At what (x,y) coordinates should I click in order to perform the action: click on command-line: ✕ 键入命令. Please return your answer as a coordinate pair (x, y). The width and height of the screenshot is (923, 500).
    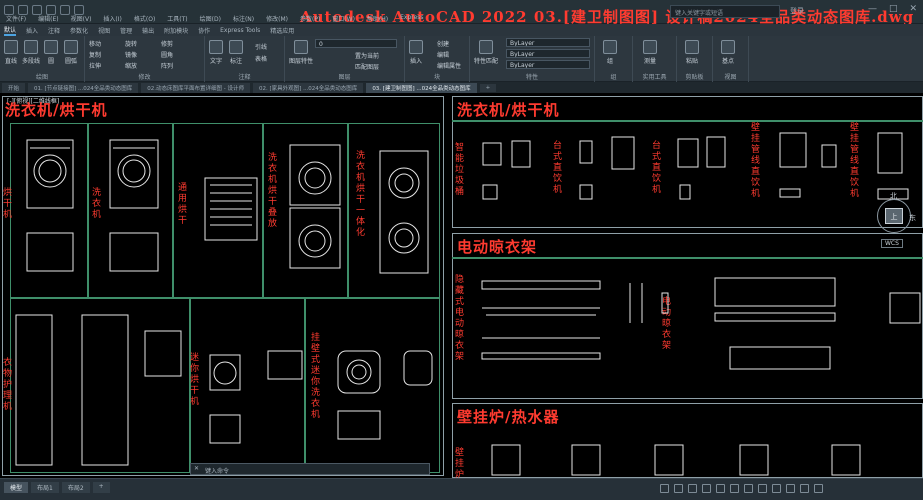
    Looking at the image, I should click on (310, 469).